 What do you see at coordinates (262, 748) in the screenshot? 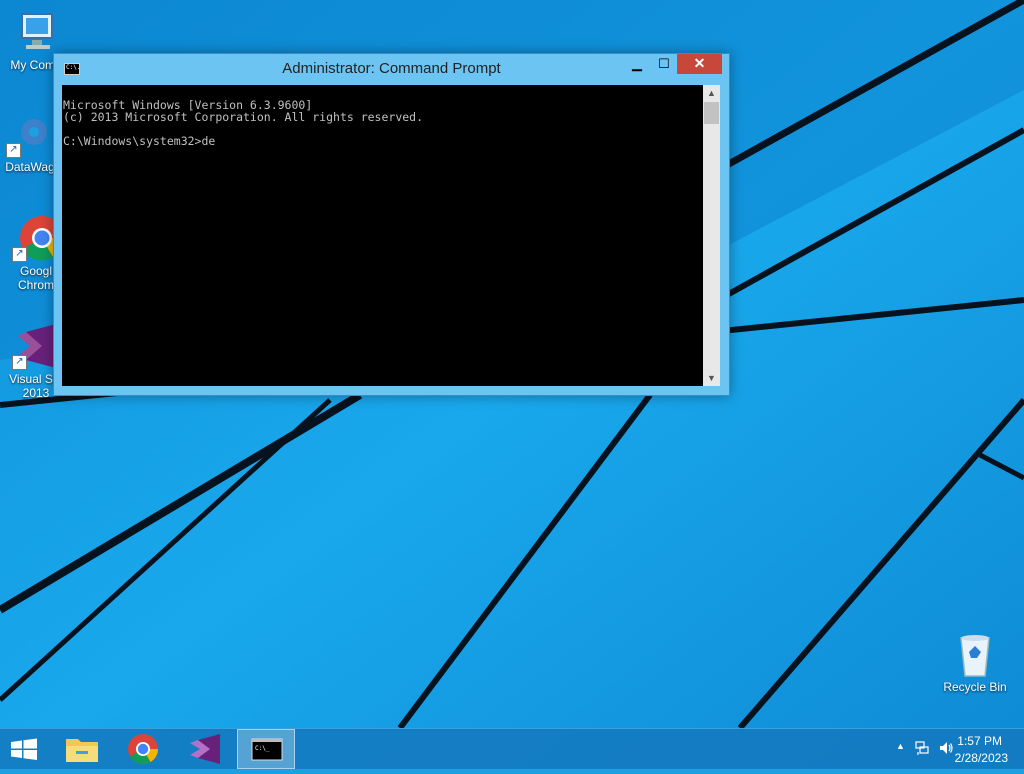
I see `svg-text: C:\_` at bounding box center [262, 748].